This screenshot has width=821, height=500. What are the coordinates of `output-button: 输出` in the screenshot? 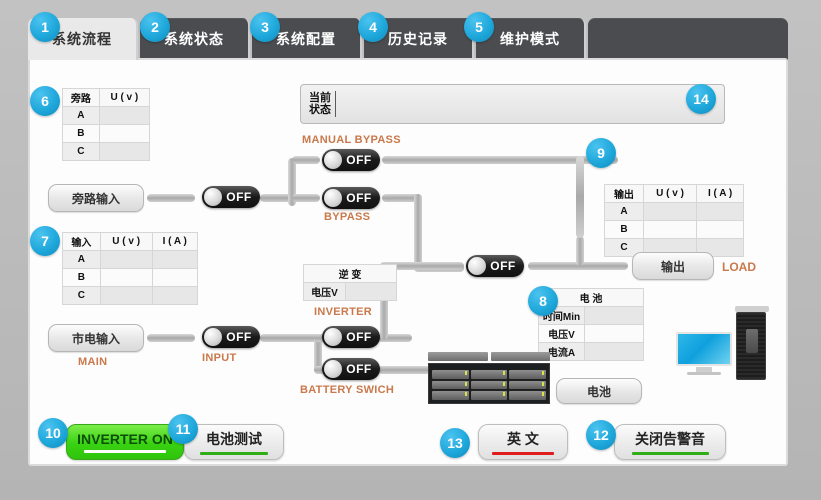 It's located at (673, 266).